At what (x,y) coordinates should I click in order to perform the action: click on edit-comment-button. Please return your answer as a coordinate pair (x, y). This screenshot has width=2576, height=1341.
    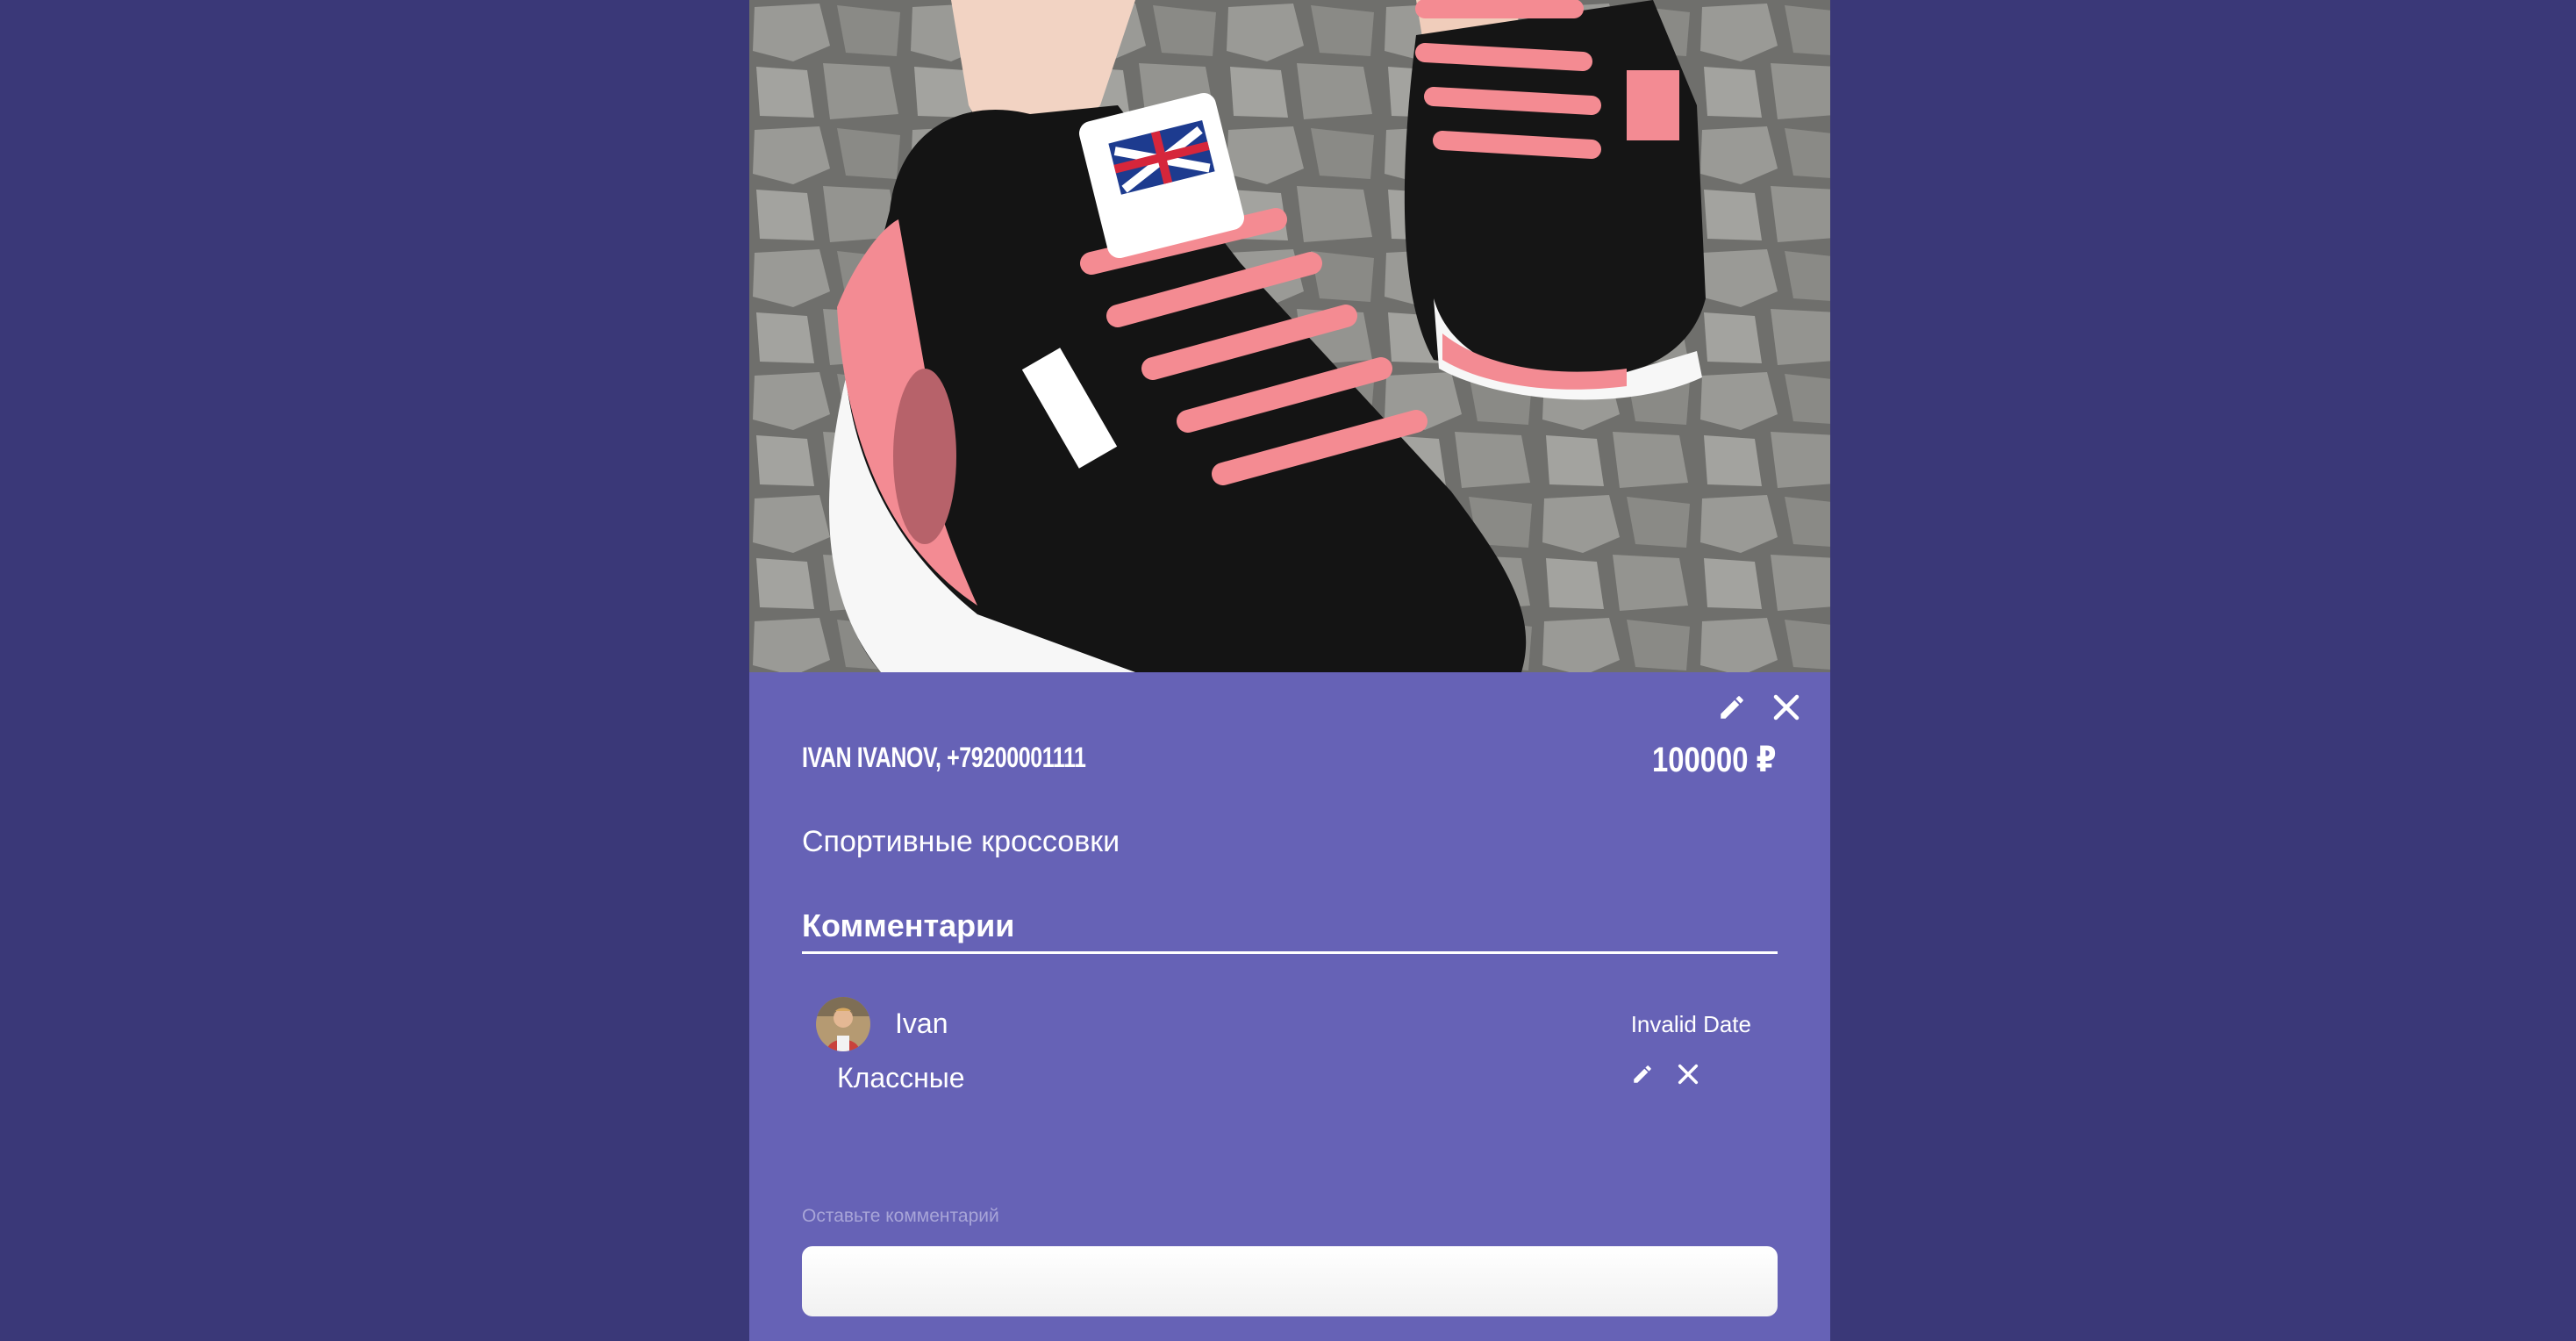
    Looking at the image, I should click on (1642, 1074).